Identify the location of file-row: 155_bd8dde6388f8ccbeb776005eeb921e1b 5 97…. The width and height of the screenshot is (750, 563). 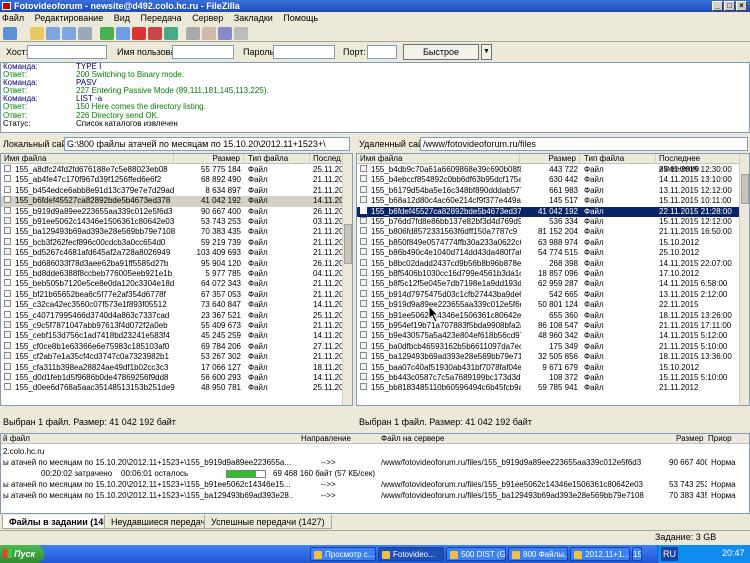
(176, 274).